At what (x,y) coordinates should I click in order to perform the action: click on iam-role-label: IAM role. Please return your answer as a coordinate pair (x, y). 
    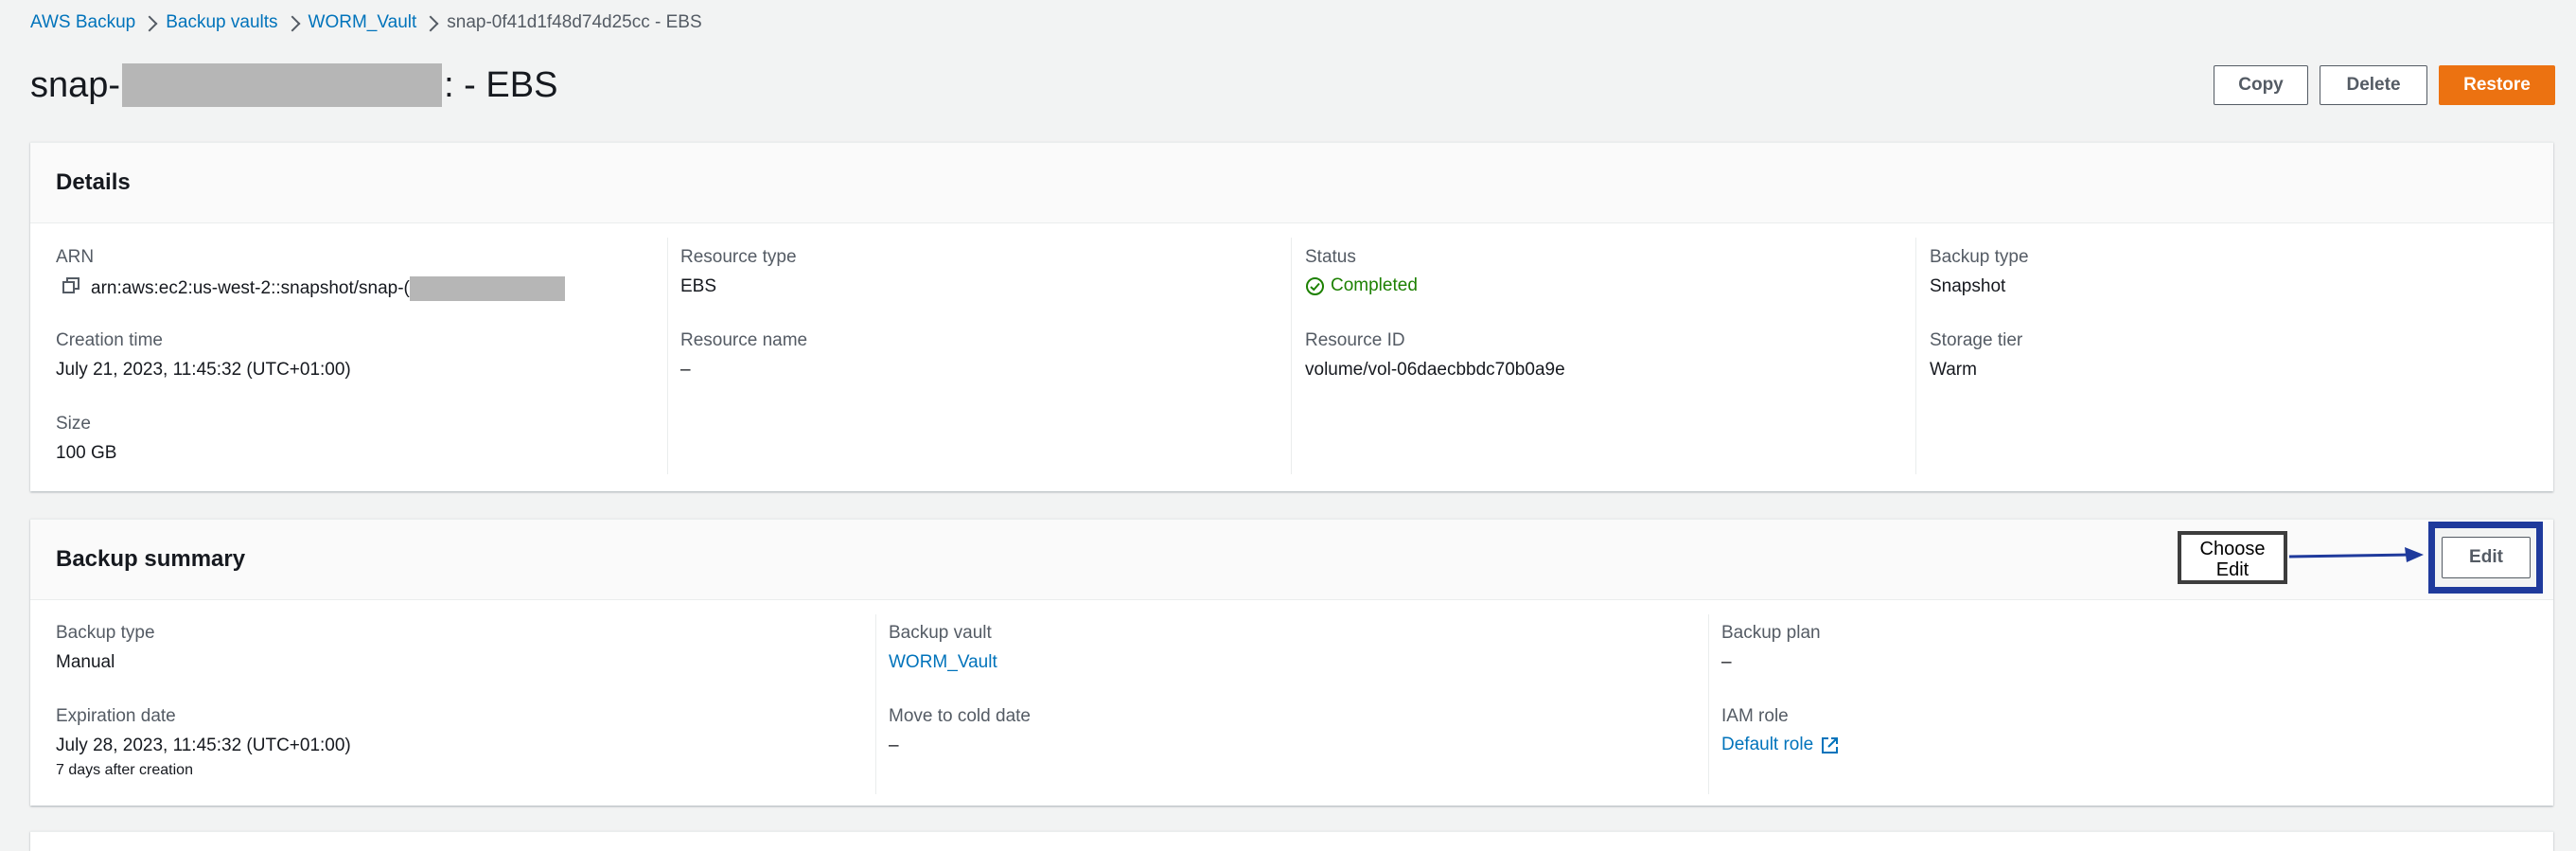
    Looking at the image, I should click on (1755, 716).